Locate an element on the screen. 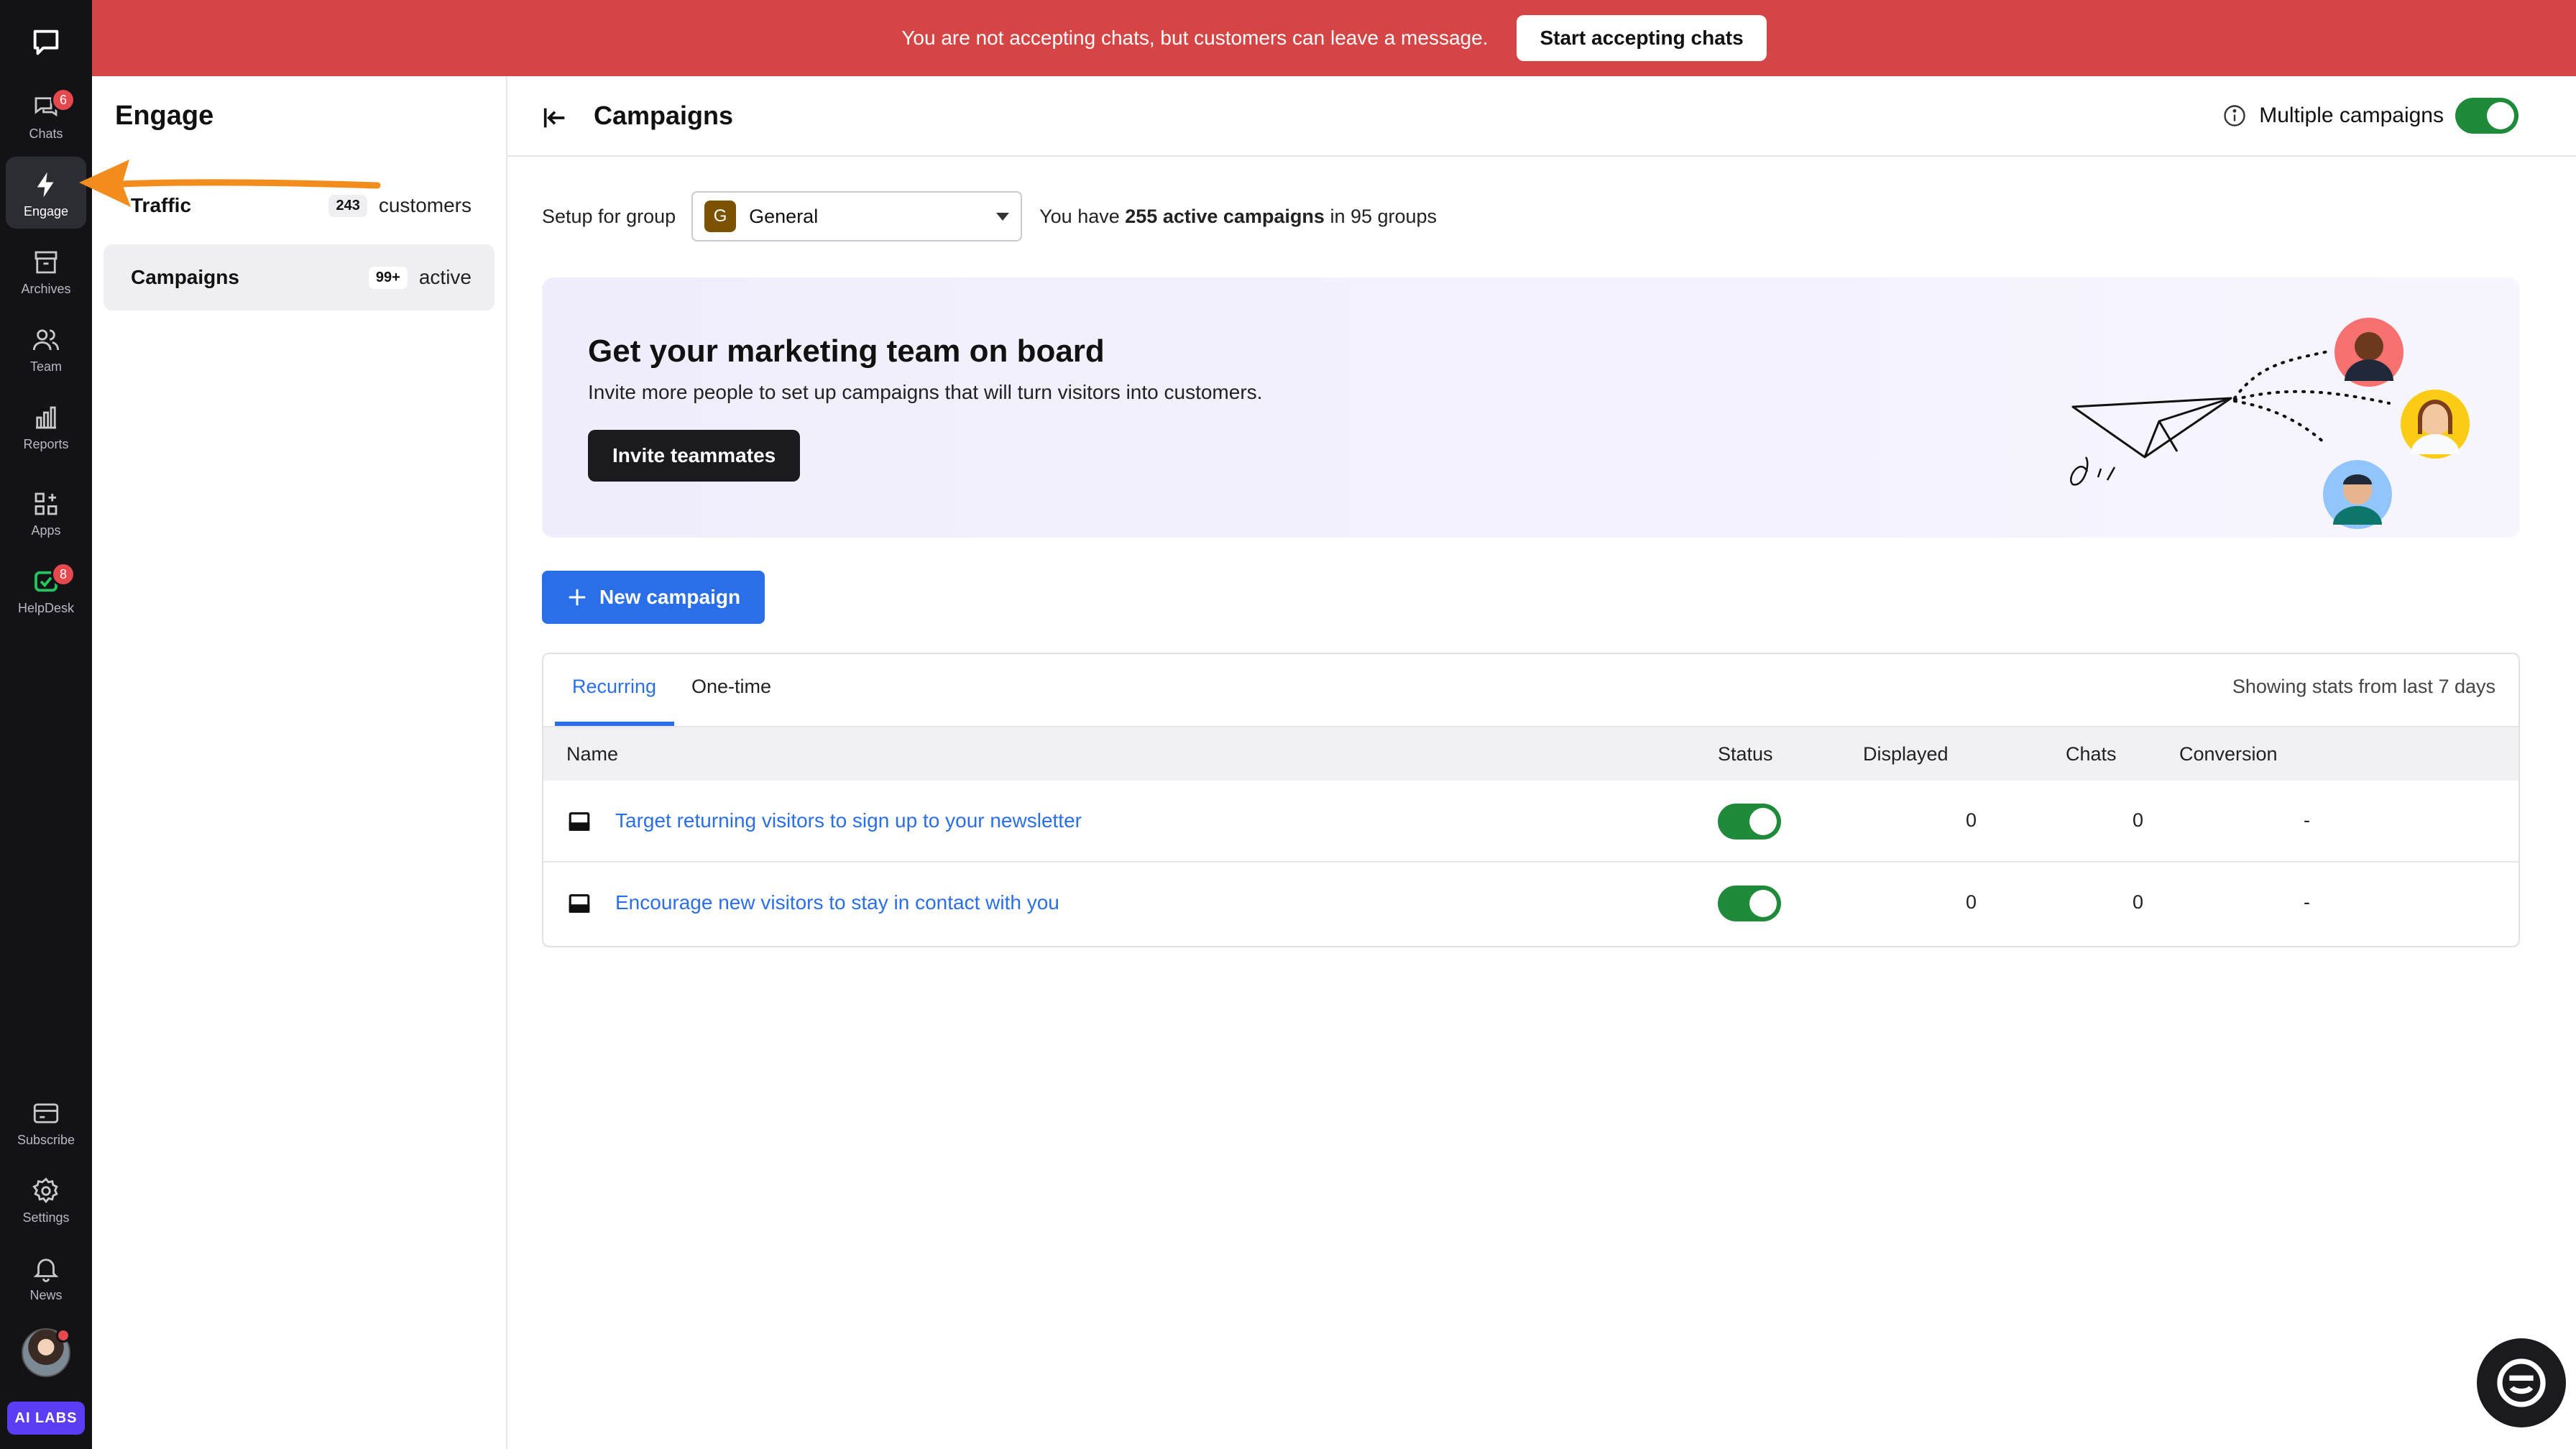 This screenshot has width=2576, height=1449. info-bold: 255 active campaigns is located at coordinates (1225, 216).